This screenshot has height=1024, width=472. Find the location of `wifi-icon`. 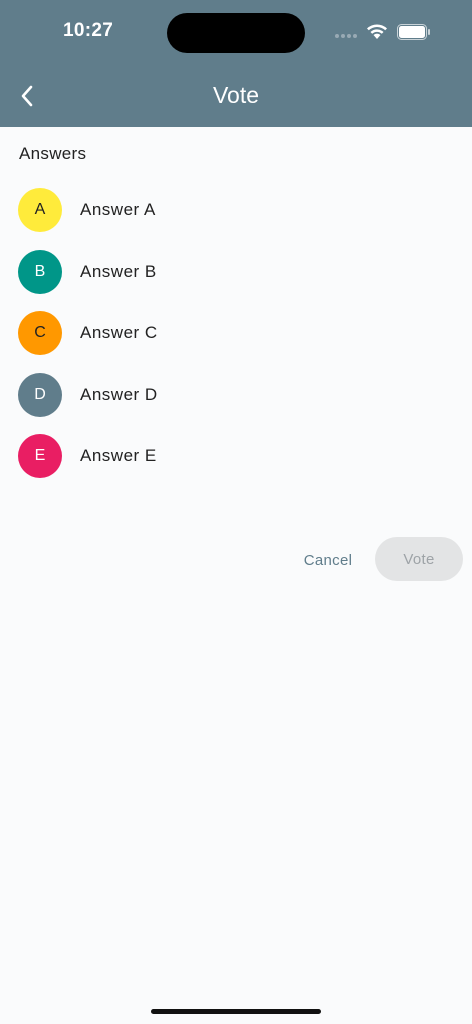

wifi-icon is located at coordinates (377, 31).